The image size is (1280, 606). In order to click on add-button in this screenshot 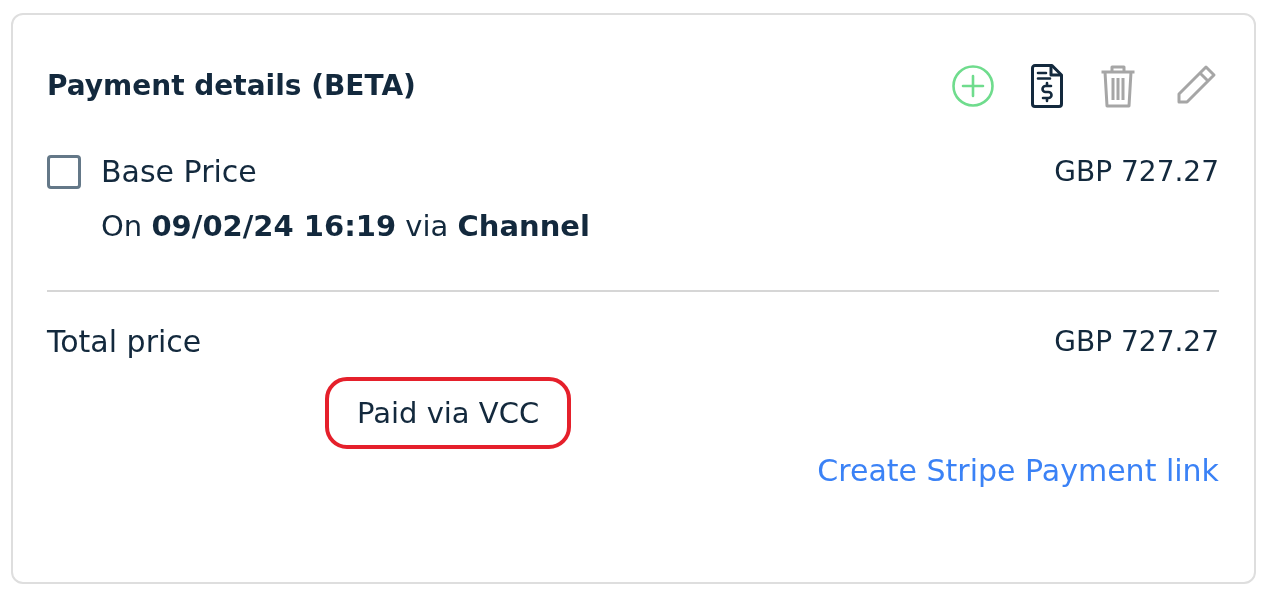, I will do `click(973, 86)`.